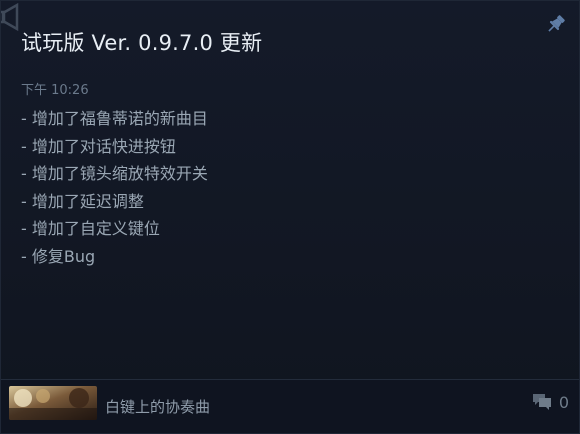 This screenshot has height=434, width=580. I want to click on patch-note-item: - 修复Bug, so click(58, 256).